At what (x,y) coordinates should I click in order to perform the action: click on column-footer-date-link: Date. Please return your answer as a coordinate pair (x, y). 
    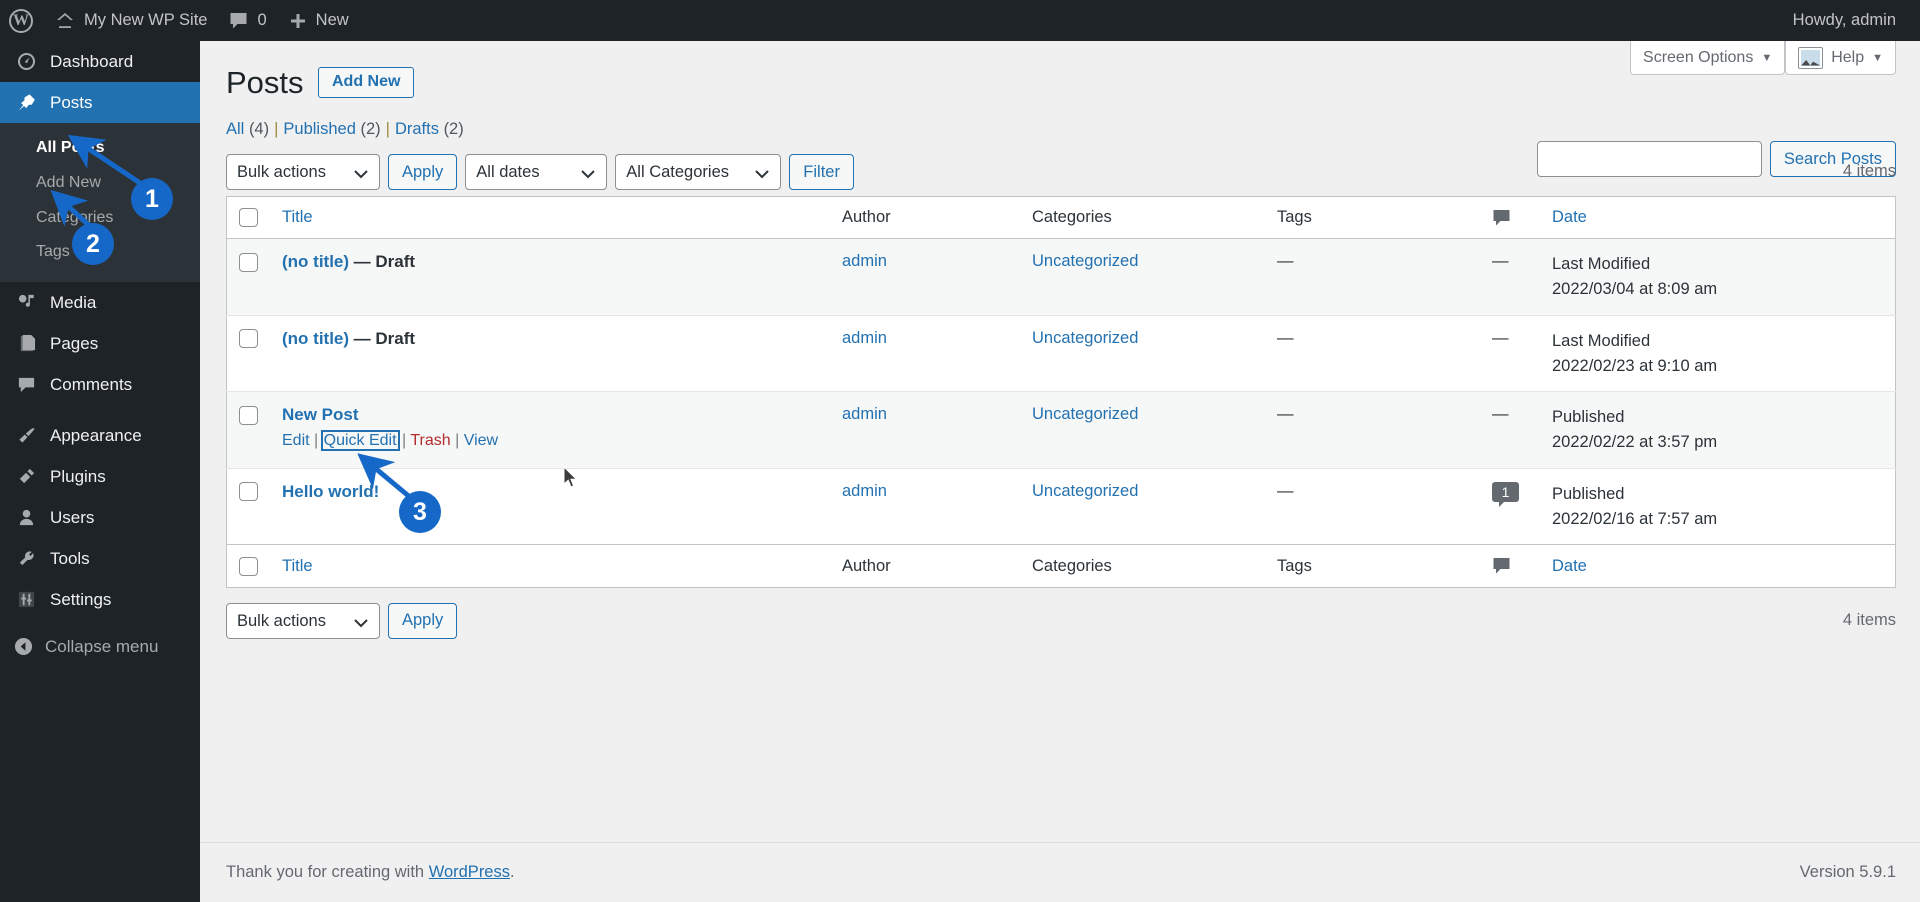
    Looking at the image, I should click on (1569, 566).